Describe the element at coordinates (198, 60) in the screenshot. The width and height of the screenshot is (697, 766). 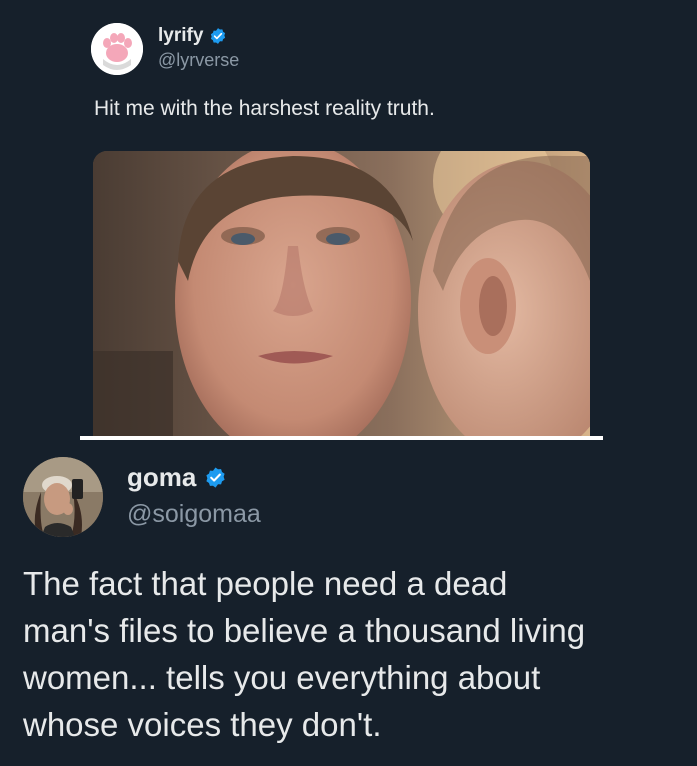
I see `author-handle: @lyrverse` at that location.